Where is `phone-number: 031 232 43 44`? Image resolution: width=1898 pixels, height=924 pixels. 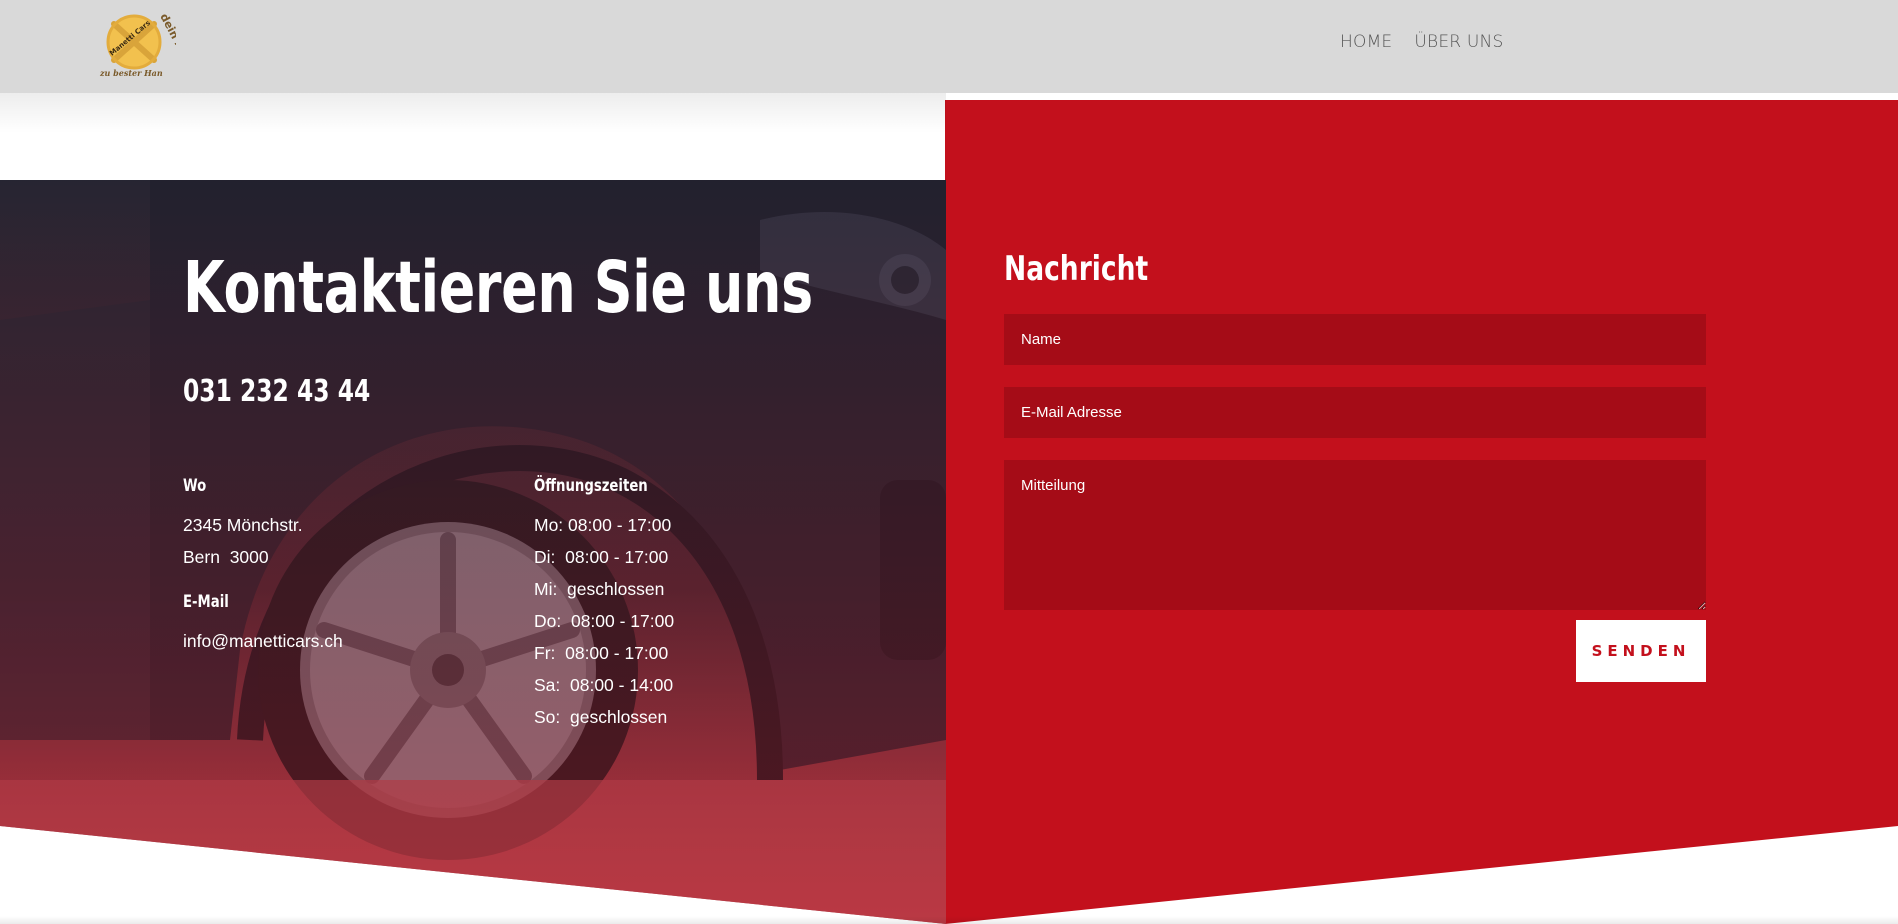 phone-number: 031 232 43 44 is located at coordinates (276, 391).